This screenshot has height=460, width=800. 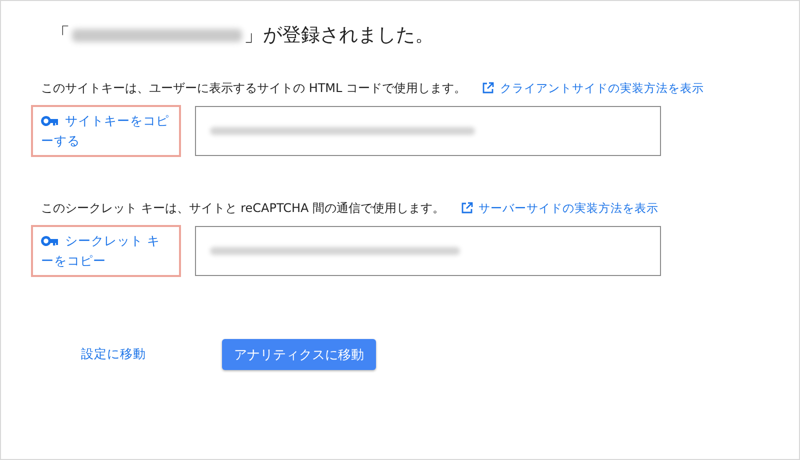 I want to click on external-link: クライアントサイドの実装方法を表示, so click(x=593, y=88).